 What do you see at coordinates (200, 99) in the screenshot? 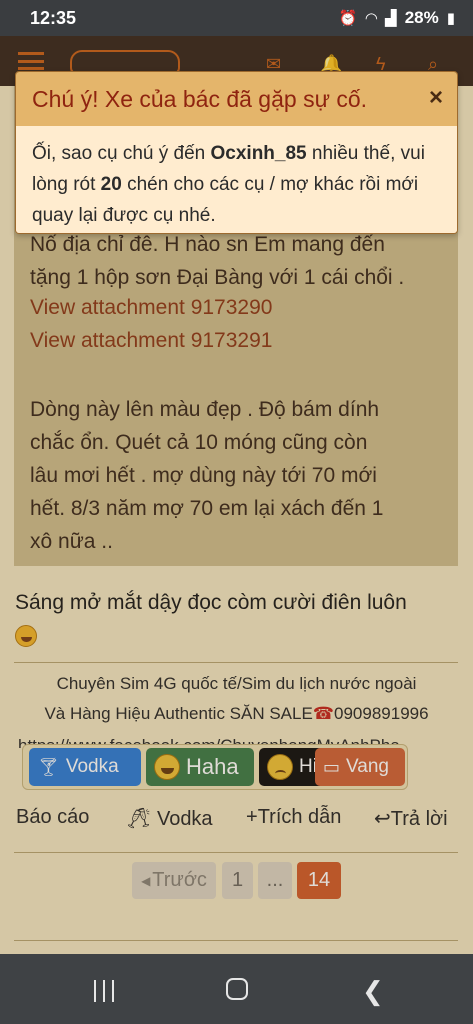
I see `alert-title: Chú ý! Xe của bác đã gặp sự cố.` at bounding box center [200, 99].